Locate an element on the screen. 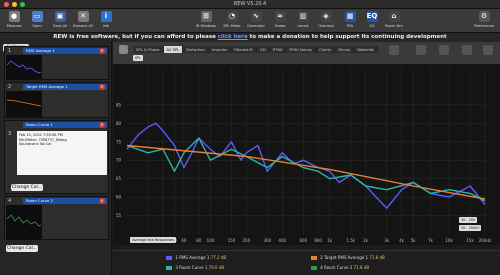 The width and height of the screenshot is (500, 275). measurement-thumbnail is located at coordinates (24, 222).